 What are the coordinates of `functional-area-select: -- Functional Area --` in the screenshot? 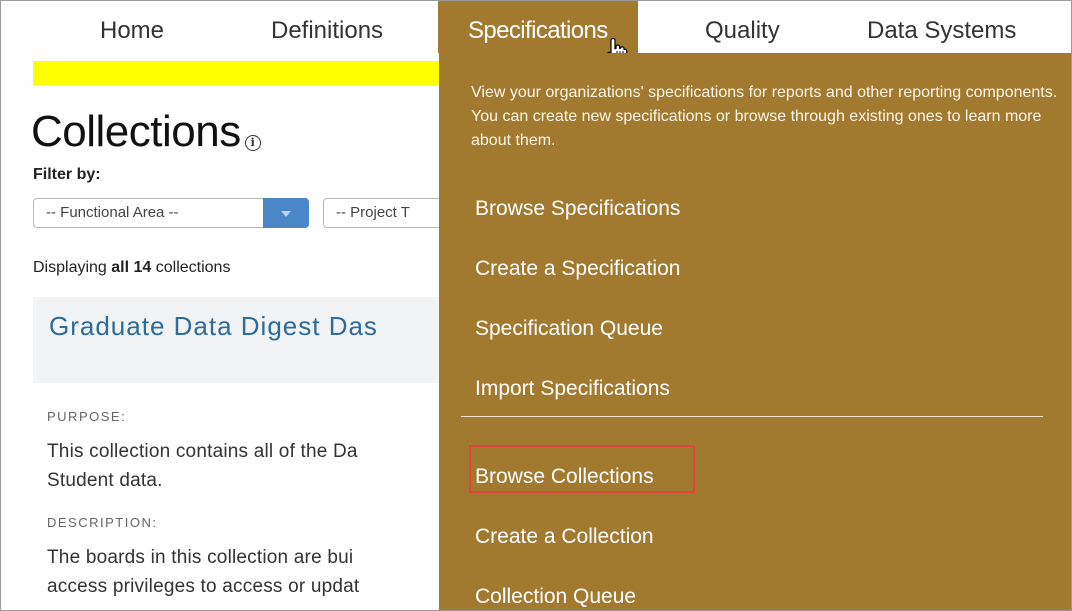 It's located at (148, 213).